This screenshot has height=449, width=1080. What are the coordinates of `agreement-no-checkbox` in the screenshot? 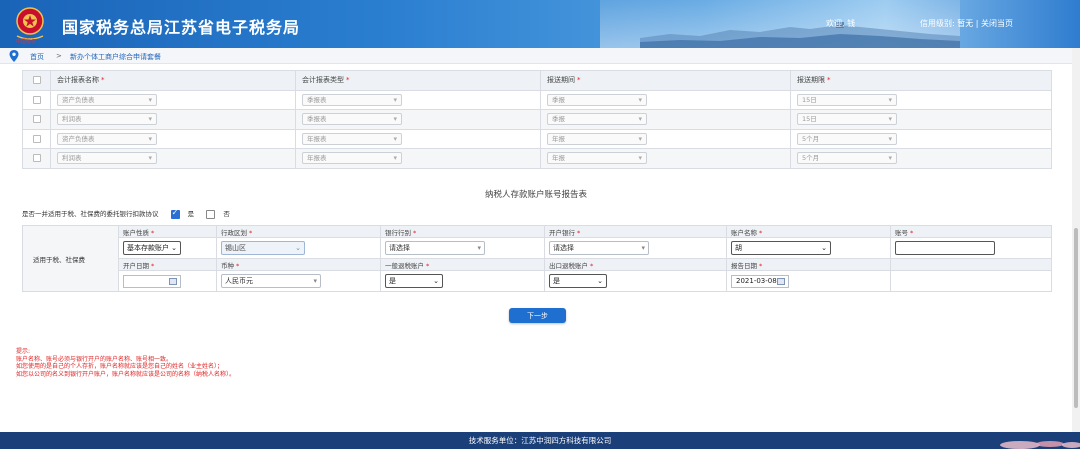 It's located at (211, 214).